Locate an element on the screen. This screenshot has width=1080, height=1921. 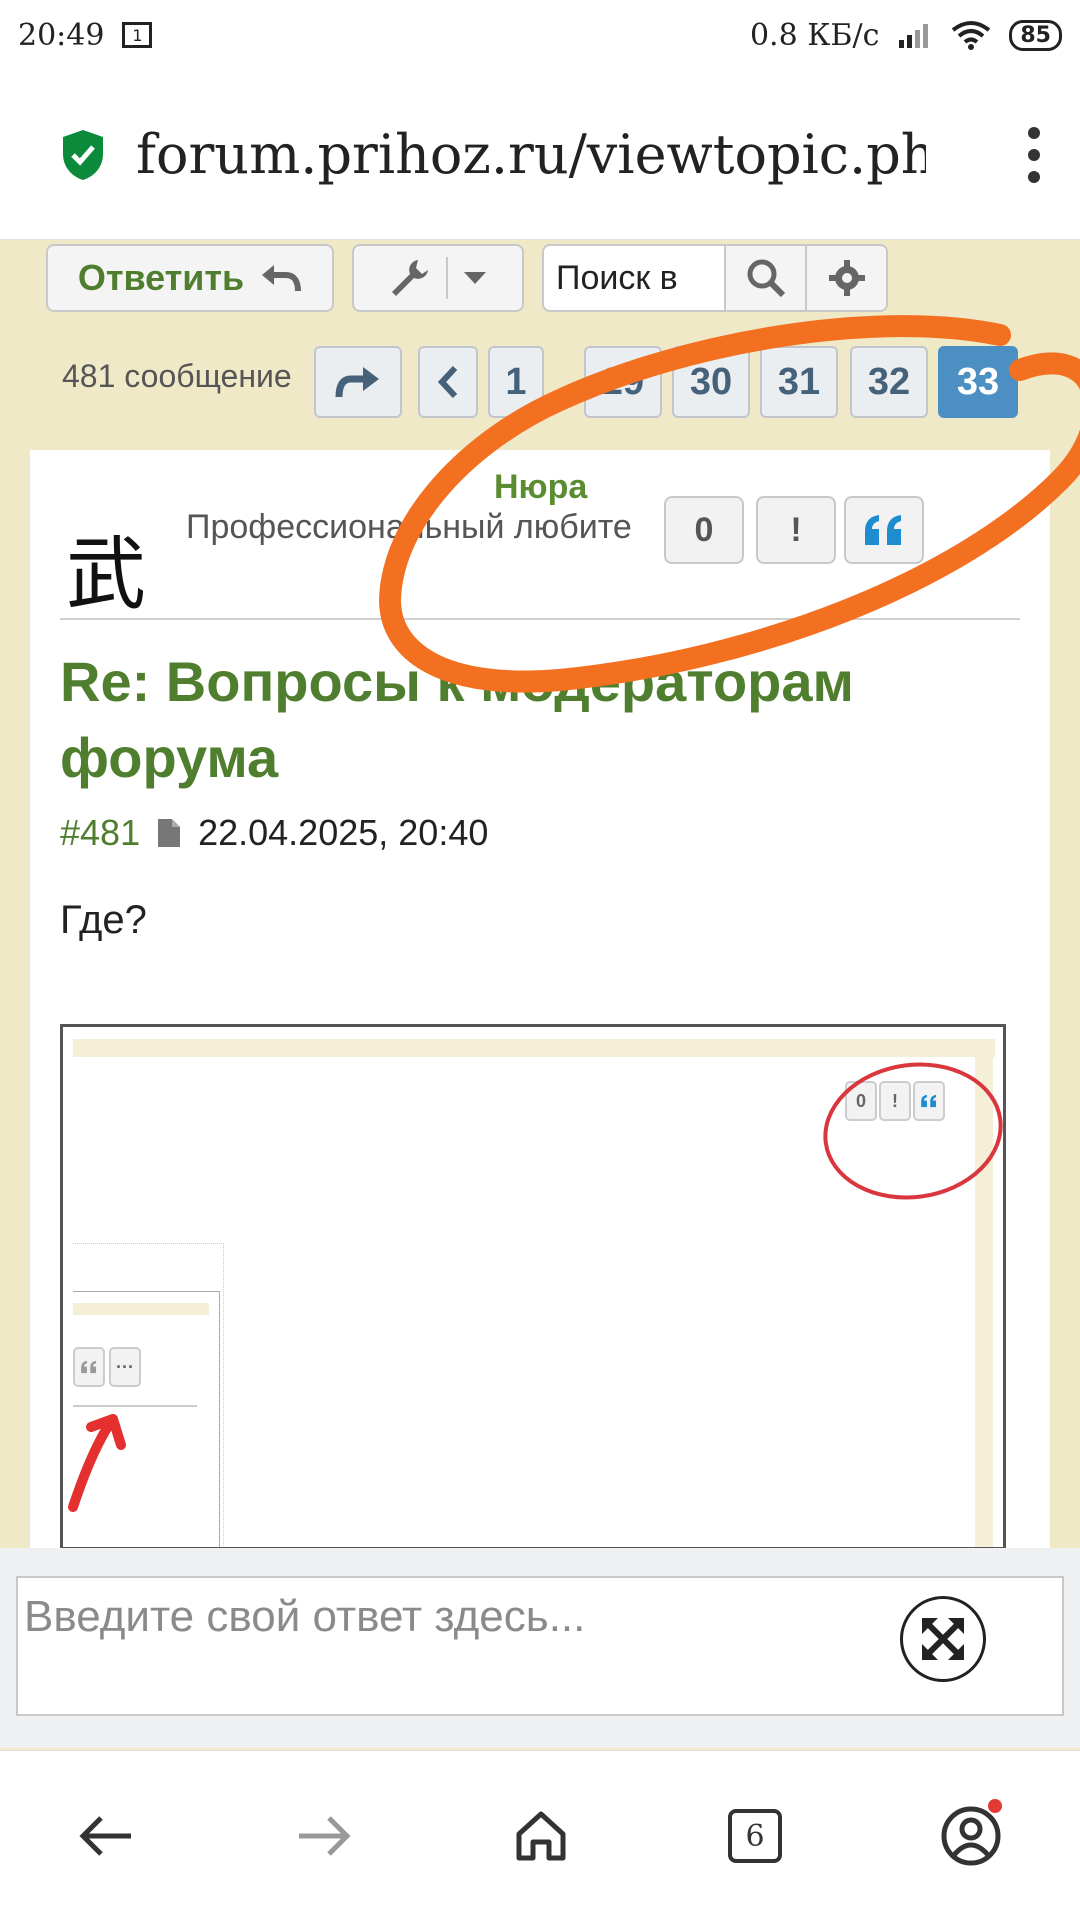
signal-icon is located at coordinates (914, 36).